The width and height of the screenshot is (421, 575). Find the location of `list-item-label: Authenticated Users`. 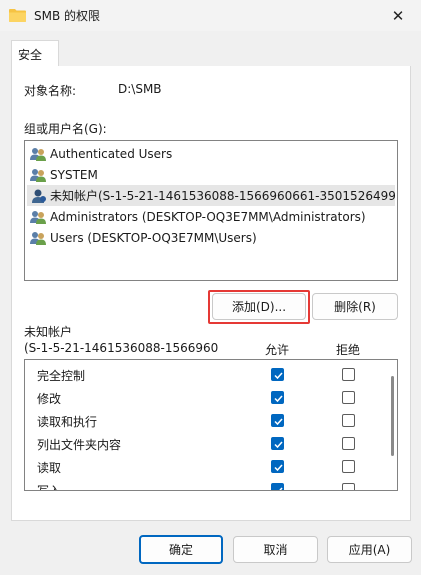

list-item-label: Authenticated Users is located at coordinates (111, 153).